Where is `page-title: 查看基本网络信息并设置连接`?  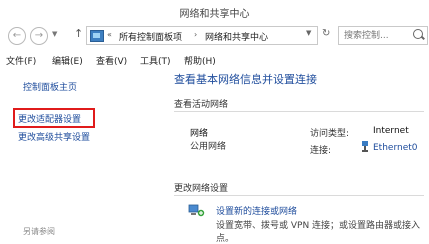 page-title: 查看基本网络信息并设置连接 is located at coordinates (245, 79).